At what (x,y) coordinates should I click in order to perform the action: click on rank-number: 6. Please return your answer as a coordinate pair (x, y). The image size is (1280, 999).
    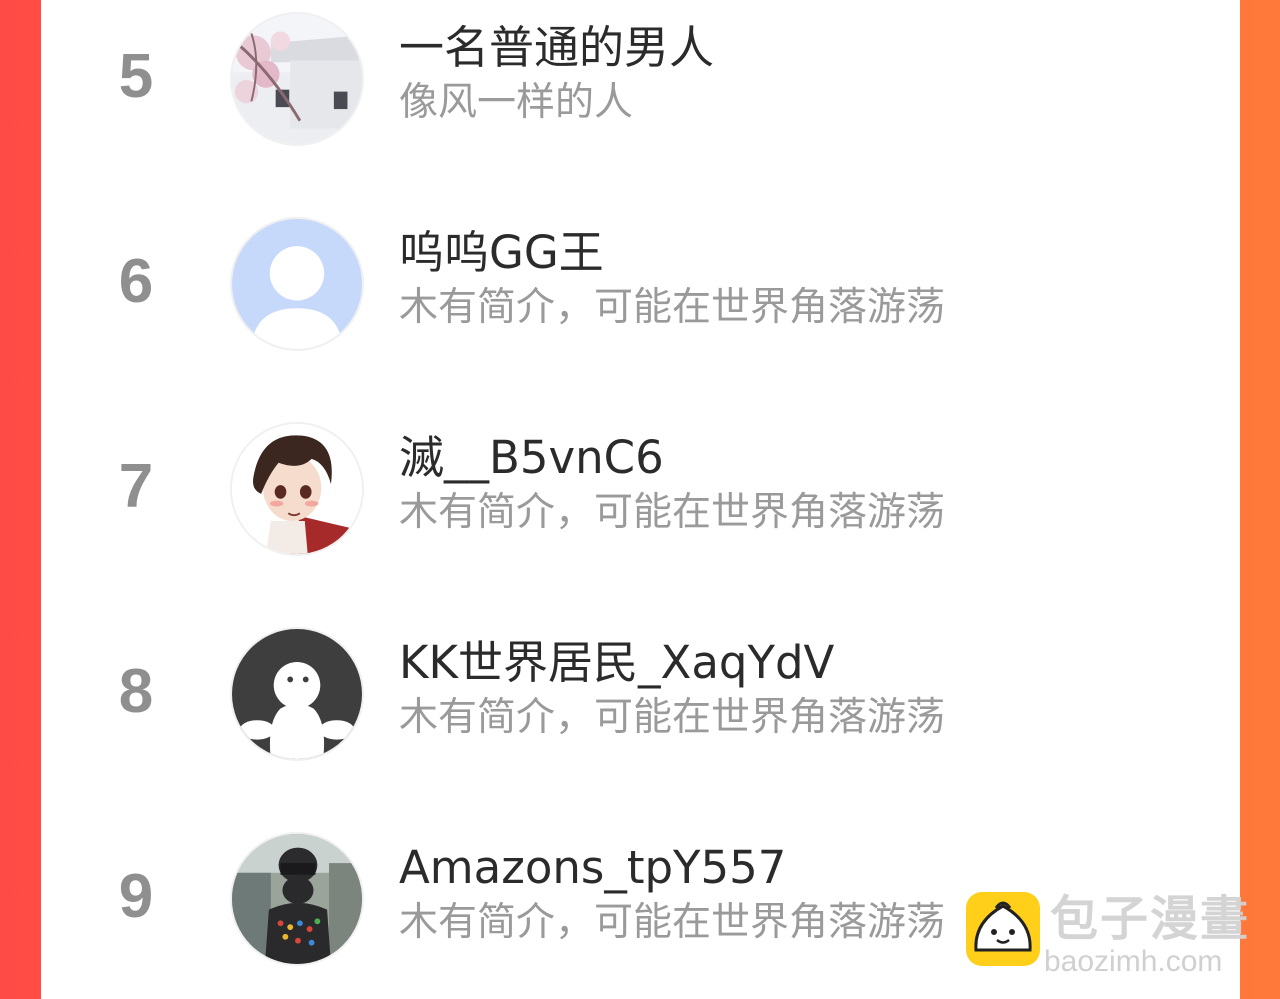
    Looking at the image, I should click on (136, 281).